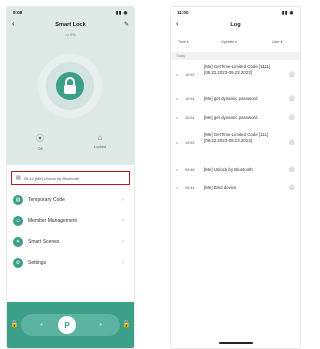  Describe the element at coordinates (100, 325) in the screenshot. I see `arrow-right-icon: ›››` at that location.